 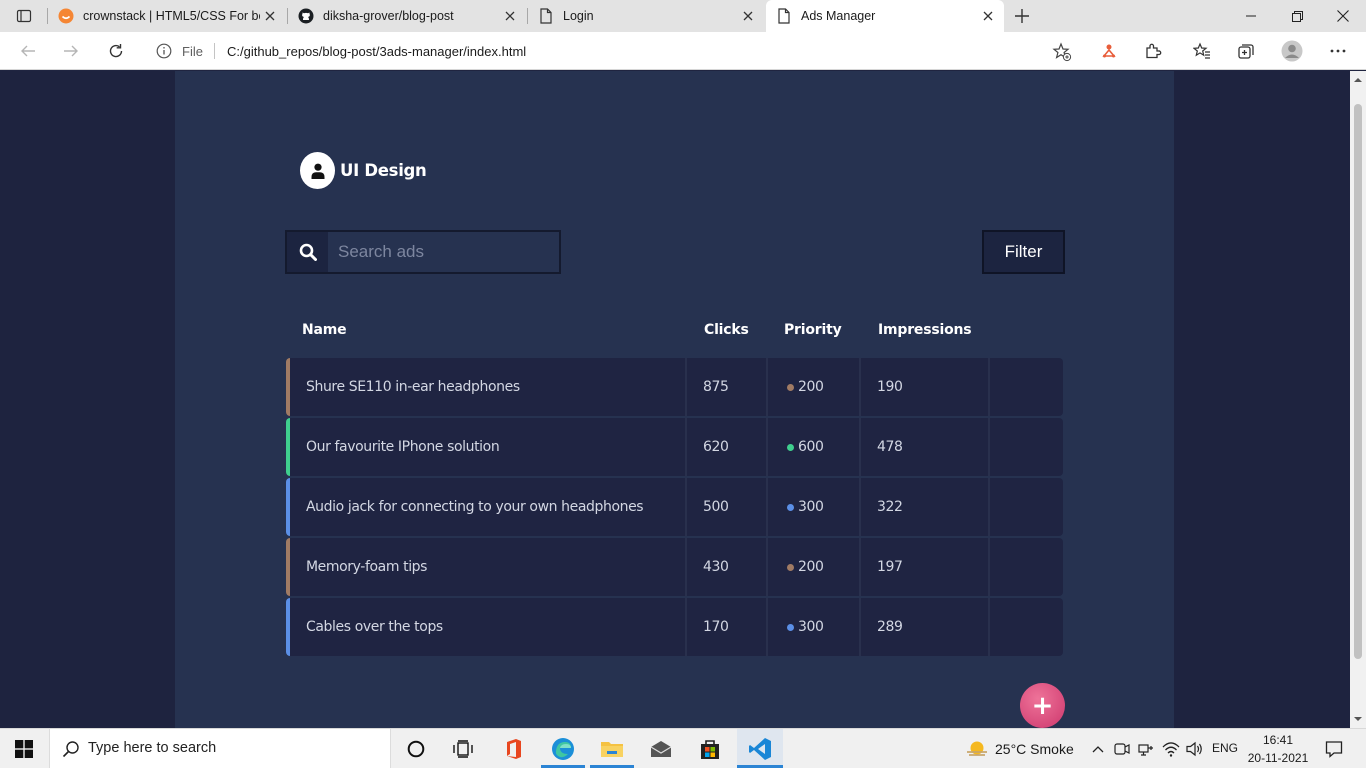 I want to click on impressions-cell: 322, so click(x=890, y=507).